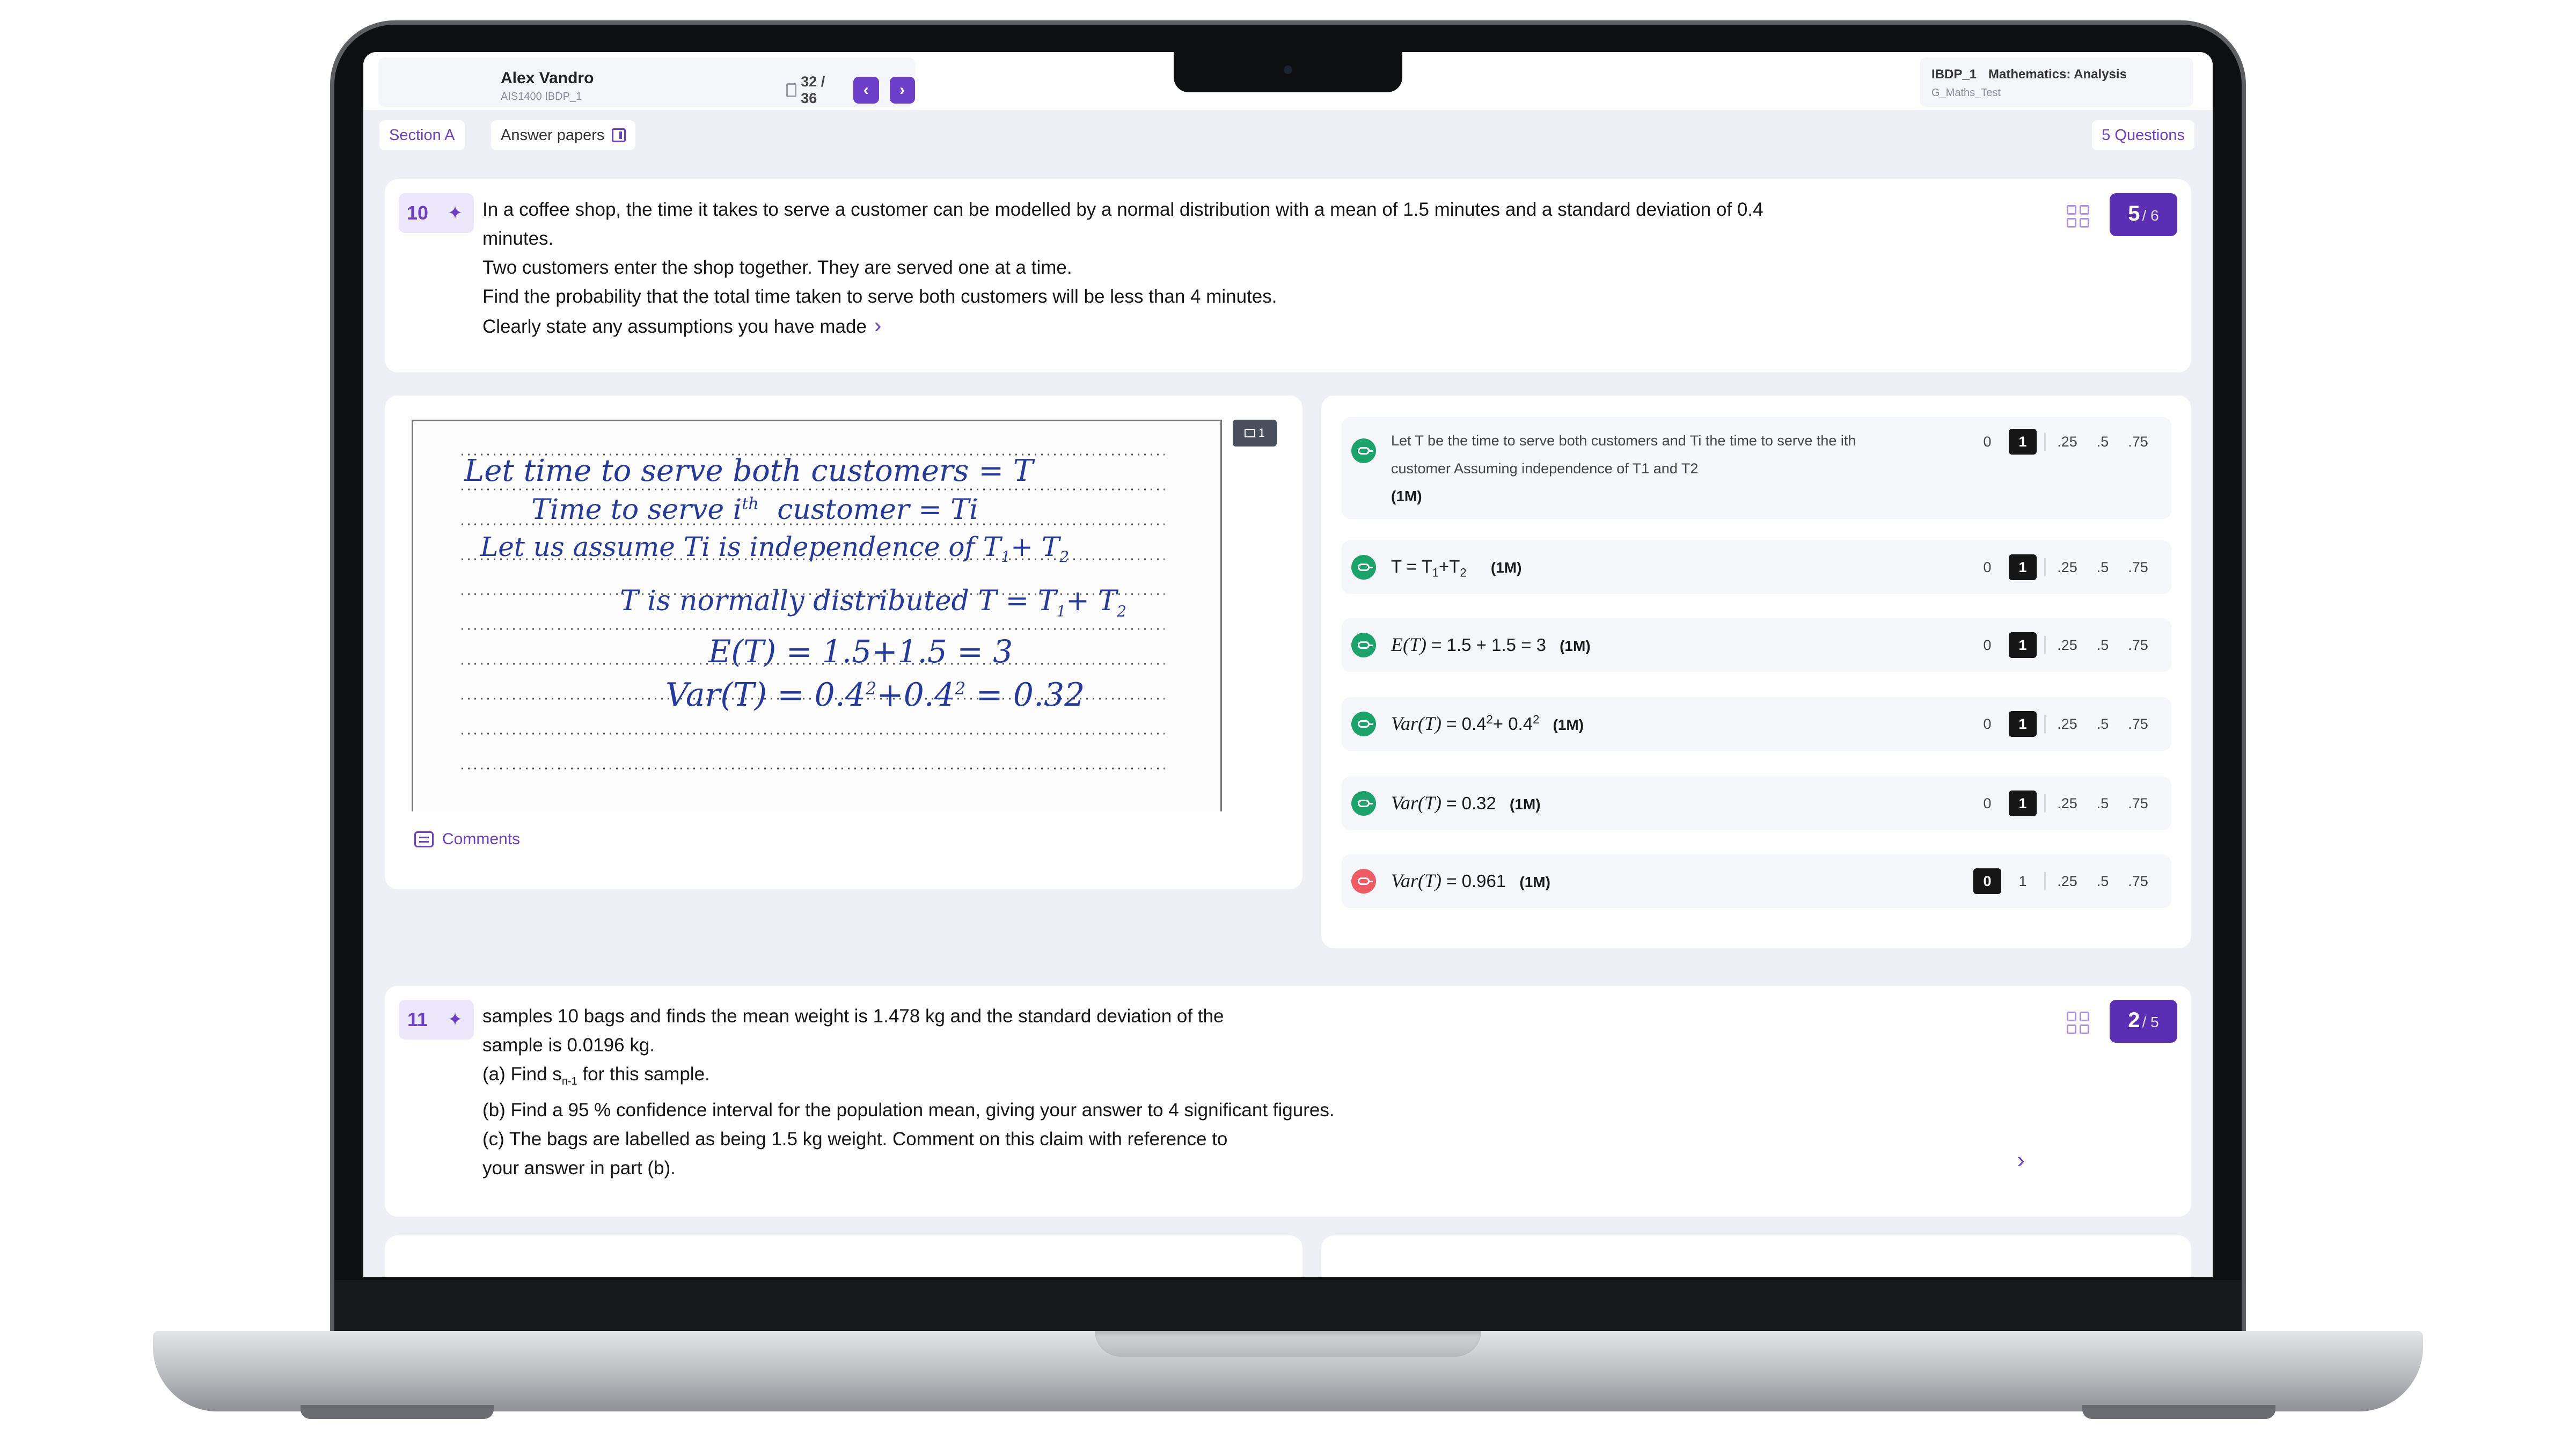  Describe the element at coordinates (871, 688) in the screenshot. I see `handwriting-sup: 2` at that location.